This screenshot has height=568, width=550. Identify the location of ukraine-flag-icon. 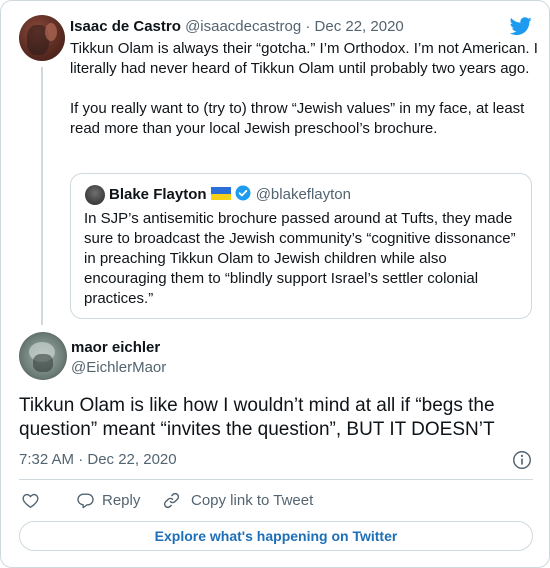
(220, 193).